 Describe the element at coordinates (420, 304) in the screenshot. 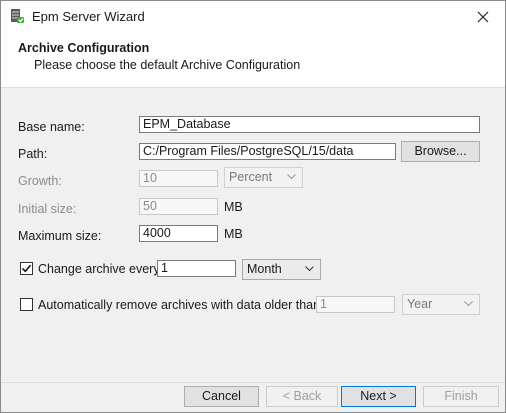

I see `auto-remove-unit-value: Year` at that location.